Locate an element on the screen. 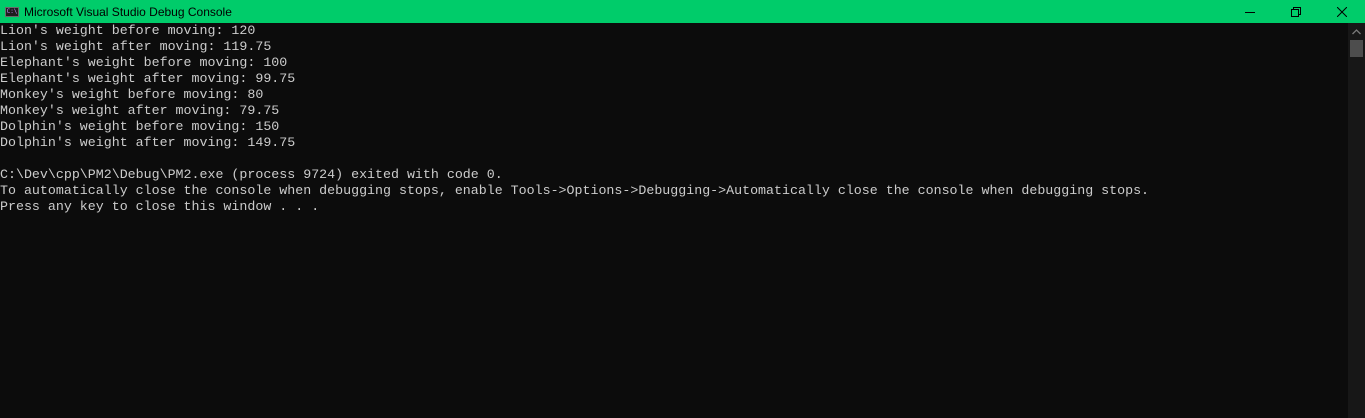 This screenshot has height=418, width=1365. close-icon is located at coordinates (1342, 11).